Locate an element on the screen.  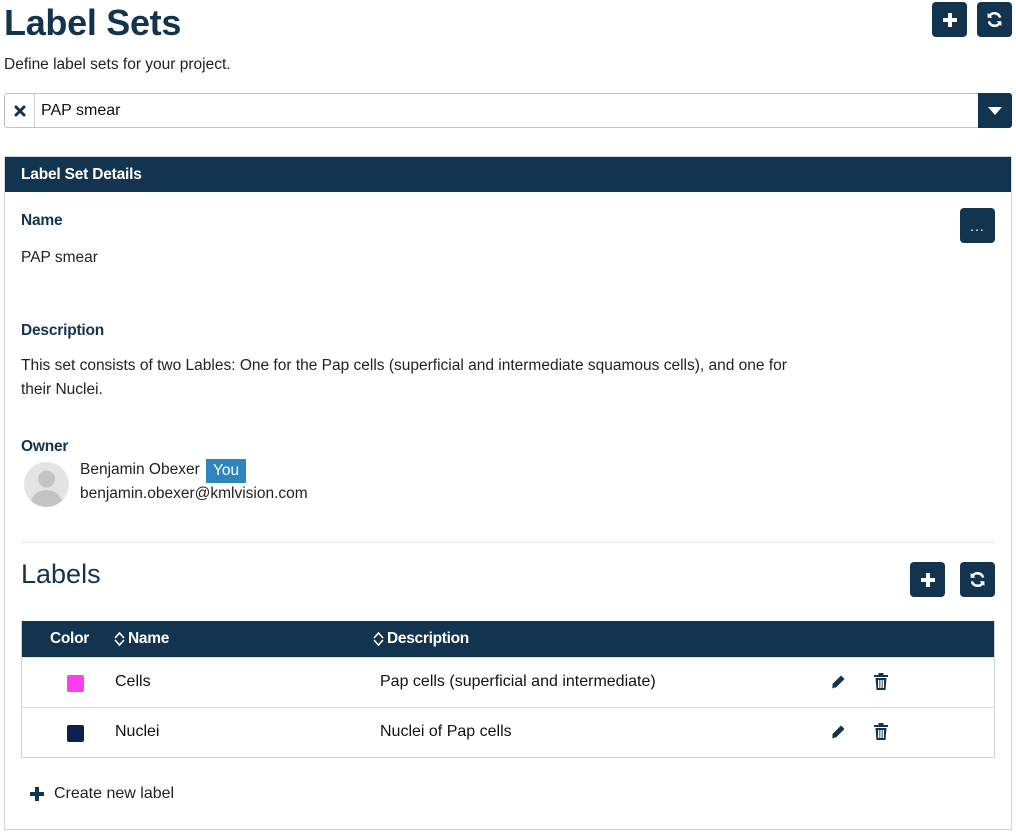
label-set-select: PAP smear is located at coordinates (508, 110).